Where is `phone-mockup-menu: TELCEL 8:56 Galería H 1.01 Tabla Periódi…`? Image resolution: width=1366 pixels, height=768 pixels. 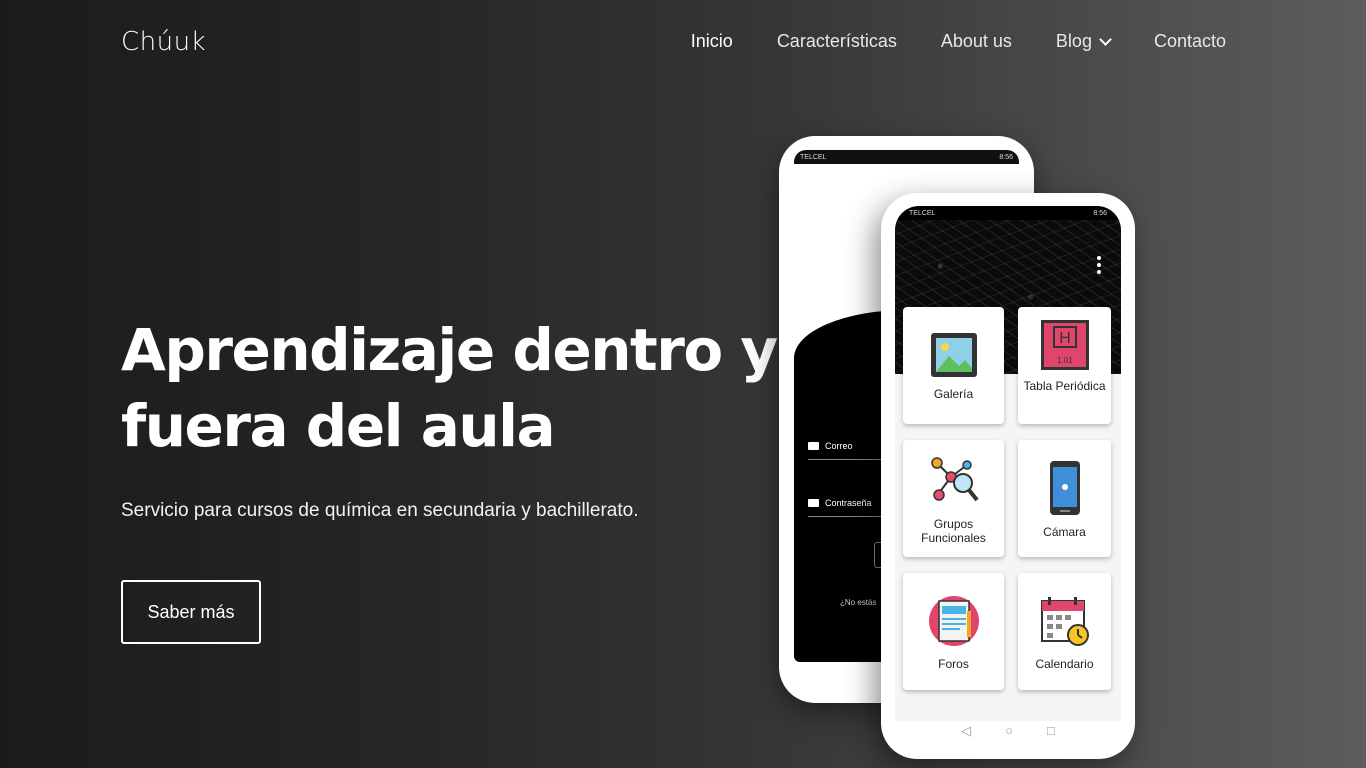
phone-mockup-menu: TELCEL 8:56 Galería H 1.01 Tabla Periódi… is located at coordinates (1008, 476).